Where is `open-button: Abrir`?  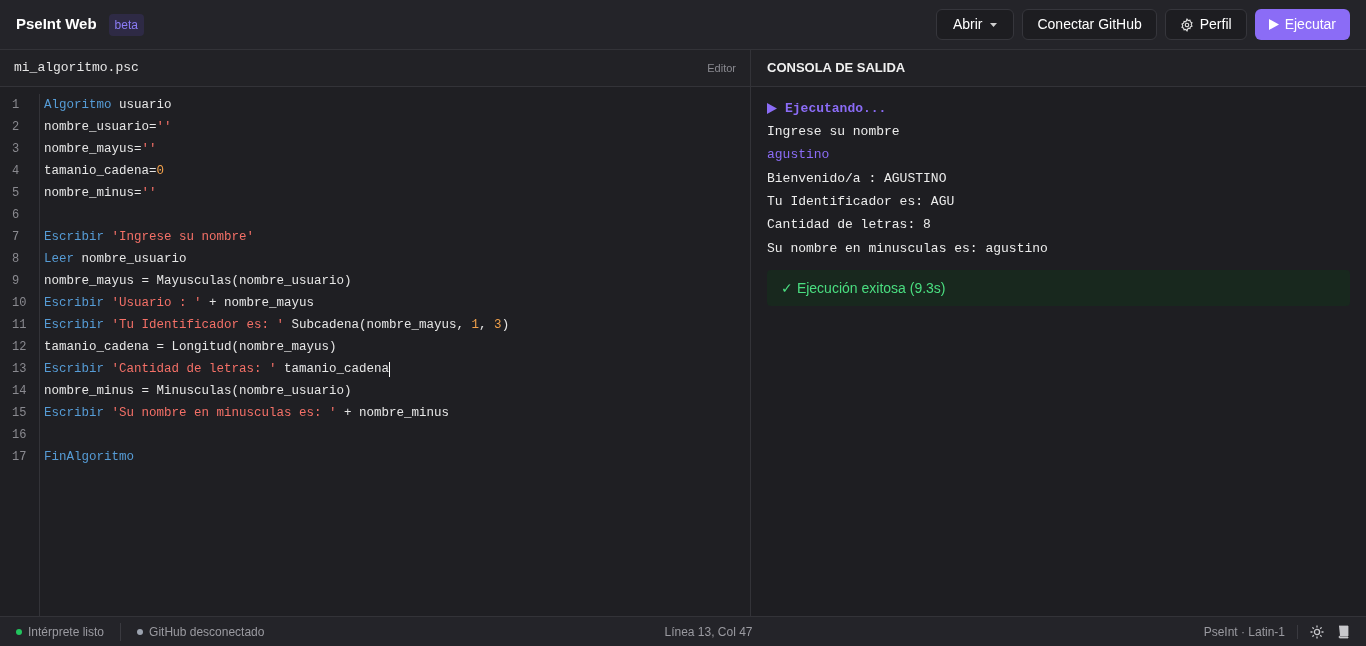 open-button: Abrir is located at coordinates (975, 24).